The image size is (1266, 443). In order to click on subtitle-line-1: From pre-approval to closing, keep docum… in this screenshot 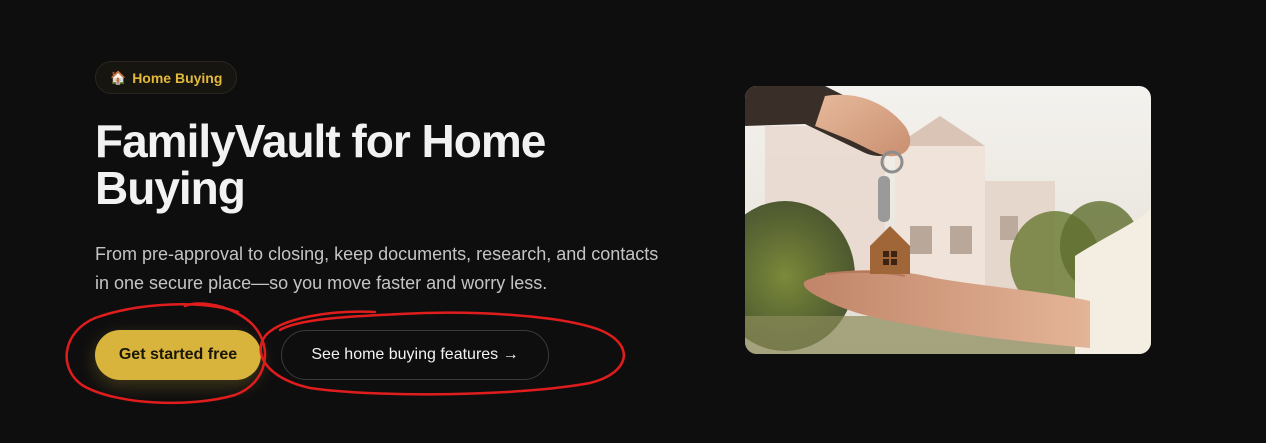, I will do `click(377, 254)`.